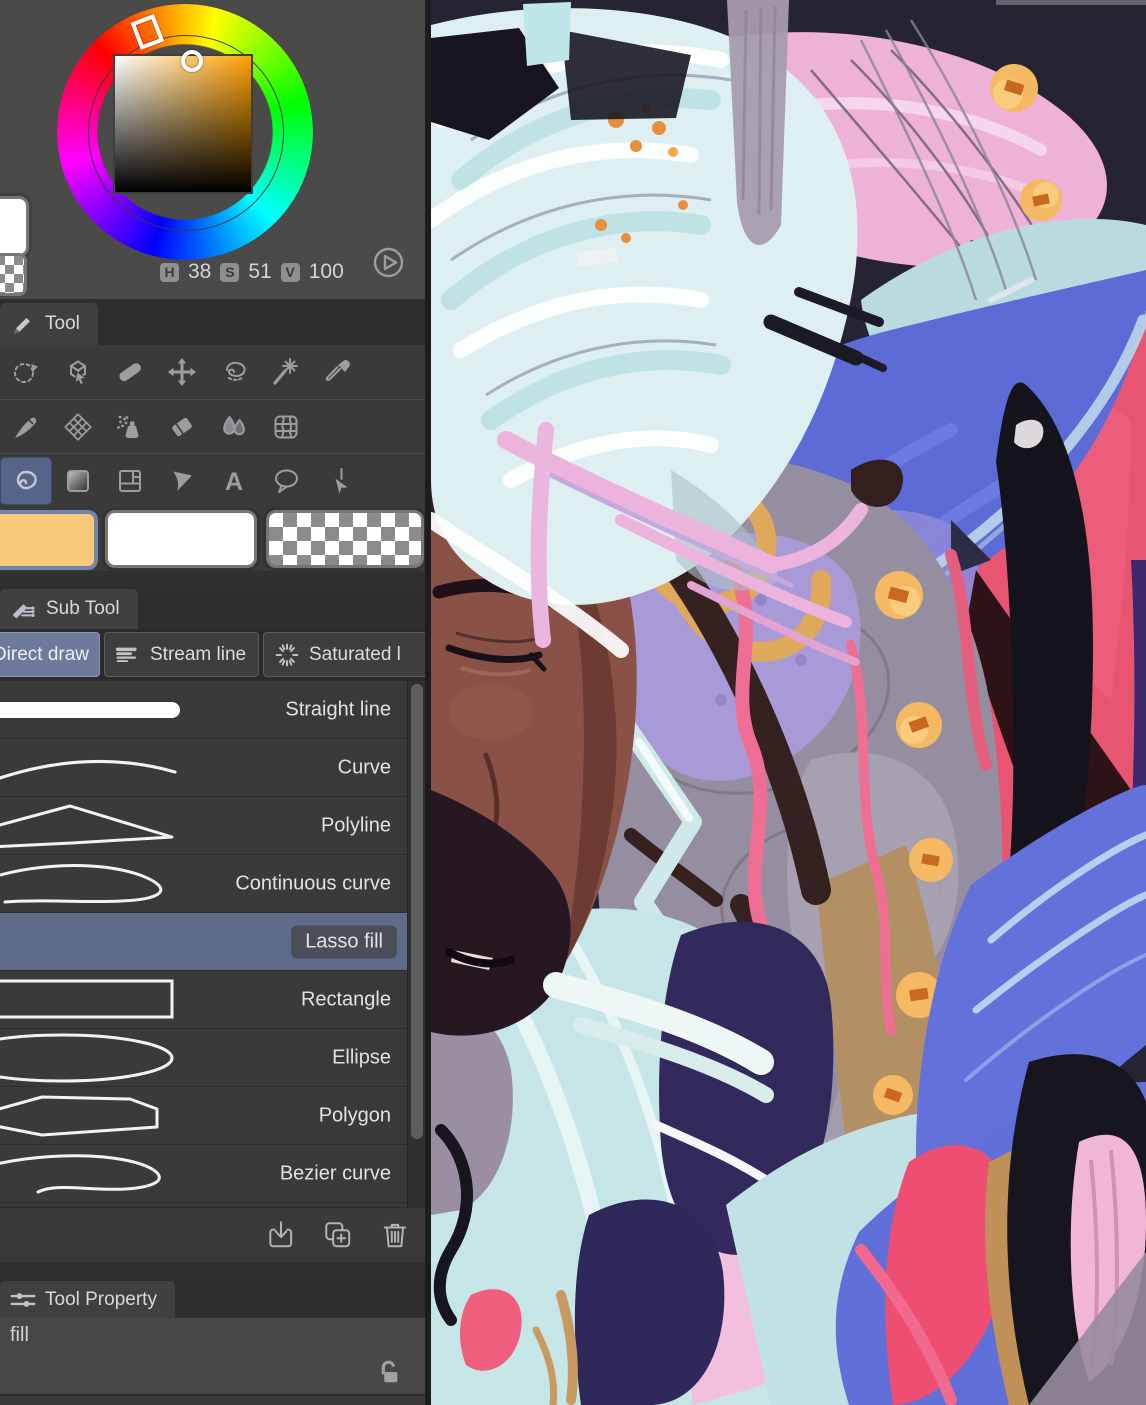 The width and height of the screenshot is (1146, 1405). Describe the element at coordinates (181, 654) in the screenshot. I see `group-tab-stream-line: Stream line` at that location.